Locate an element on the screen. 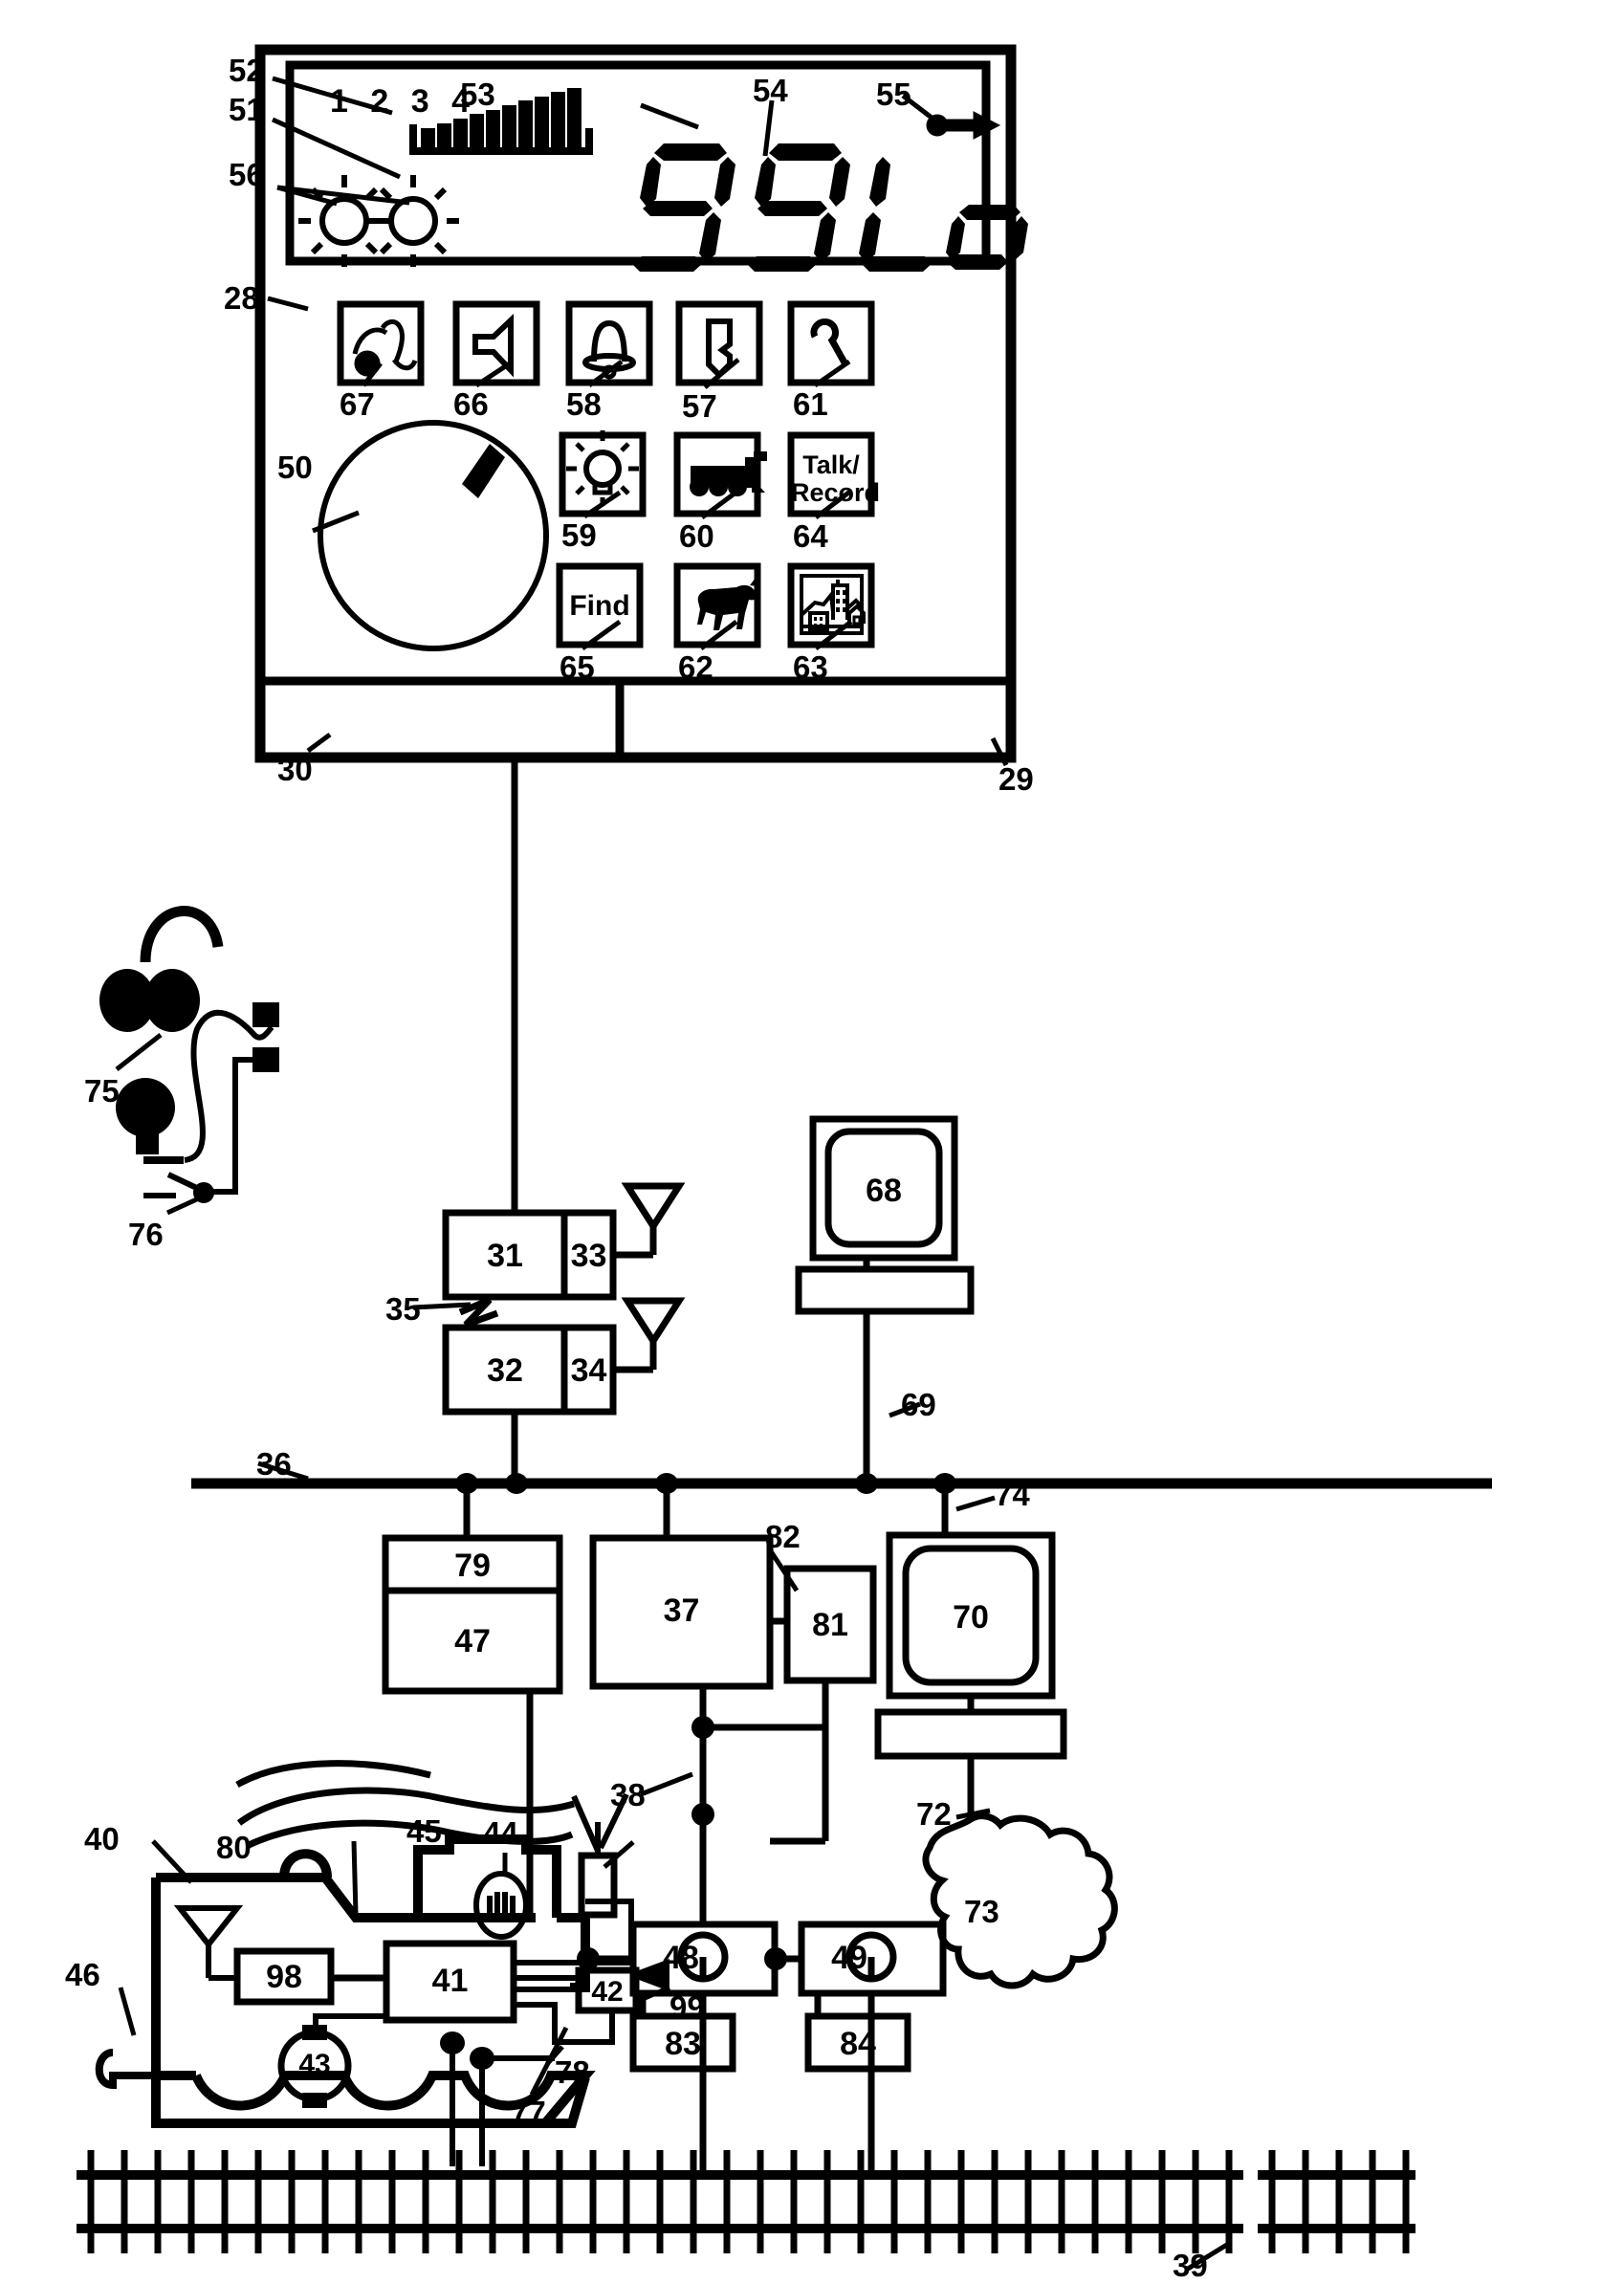  ref-73: 73 is located at coordinates (982, 1911).